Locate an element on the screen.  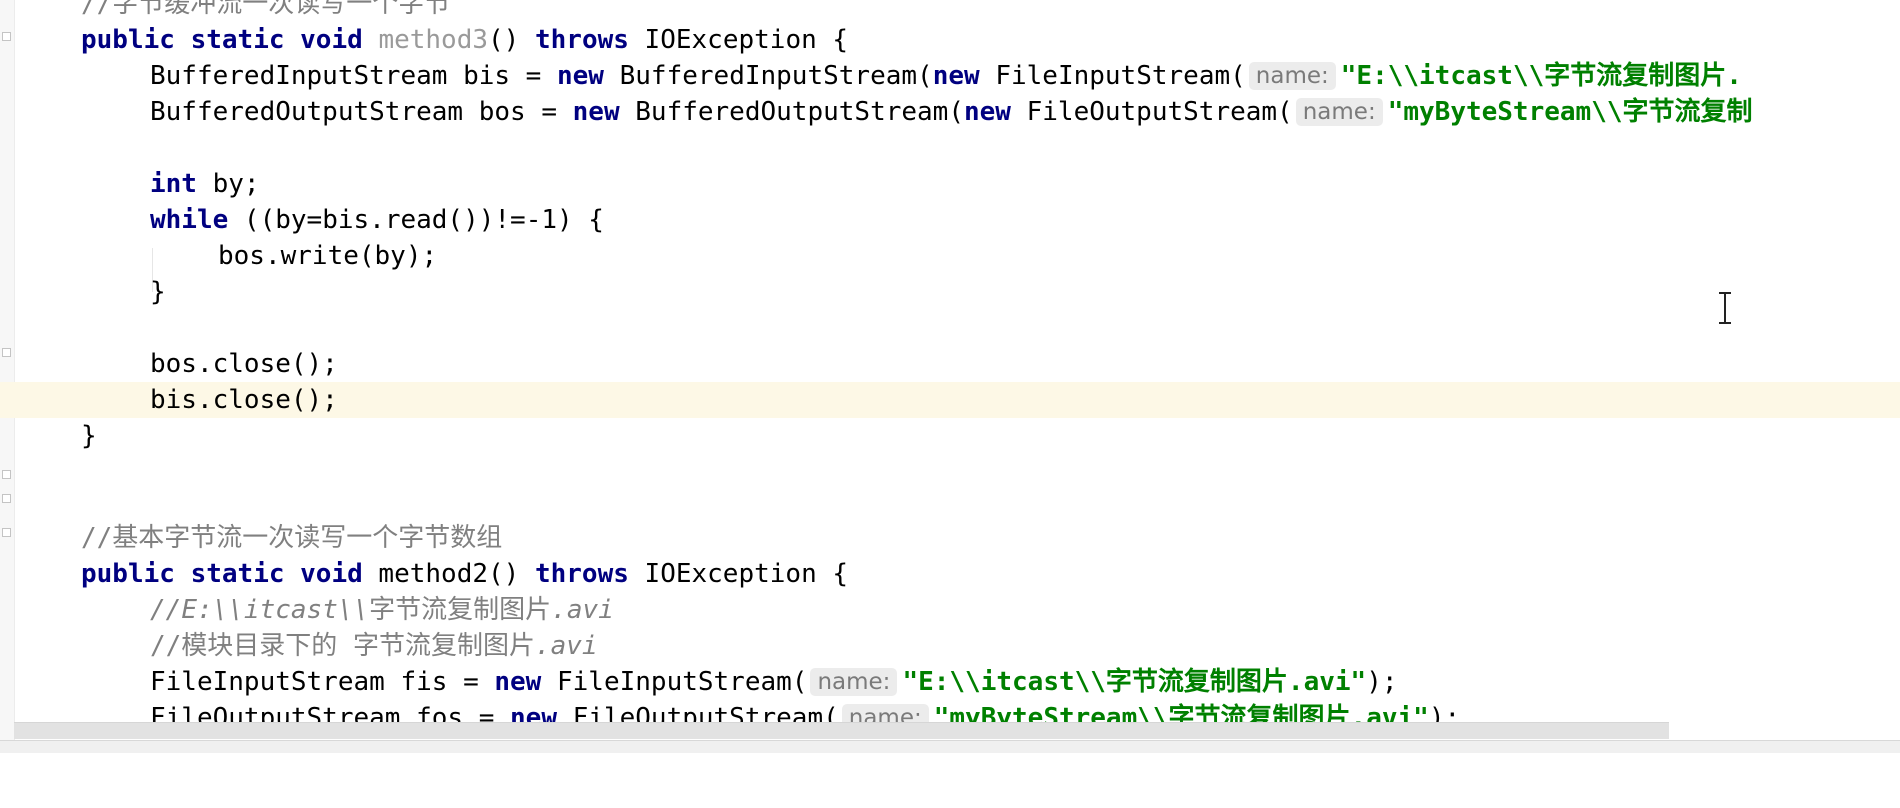
code-text: FileInputStream fis = is located at coordinates (322, 682).